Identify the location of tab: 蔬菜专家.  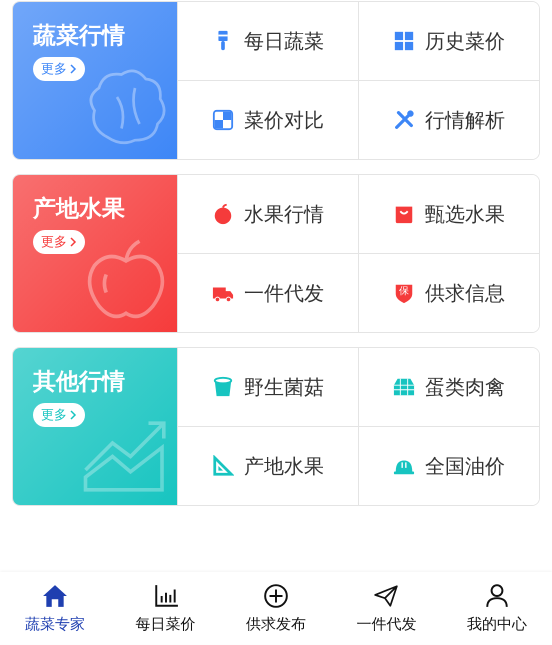
(55, 608).